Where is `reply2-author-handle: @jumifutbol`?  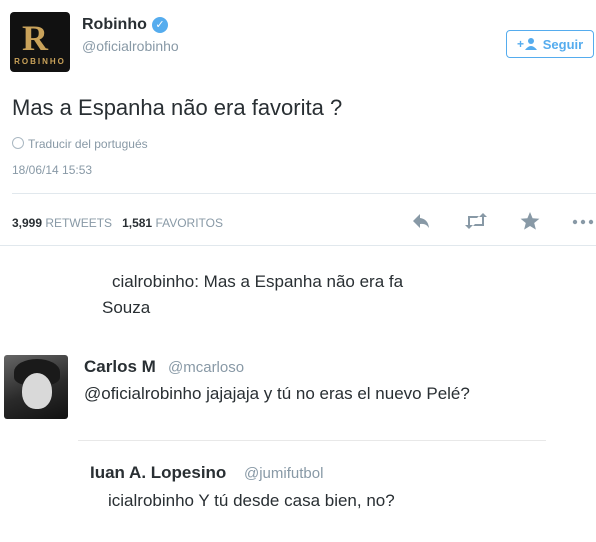 reply2-author-handle: @jumifutbol is located at coordinates (283, 473).